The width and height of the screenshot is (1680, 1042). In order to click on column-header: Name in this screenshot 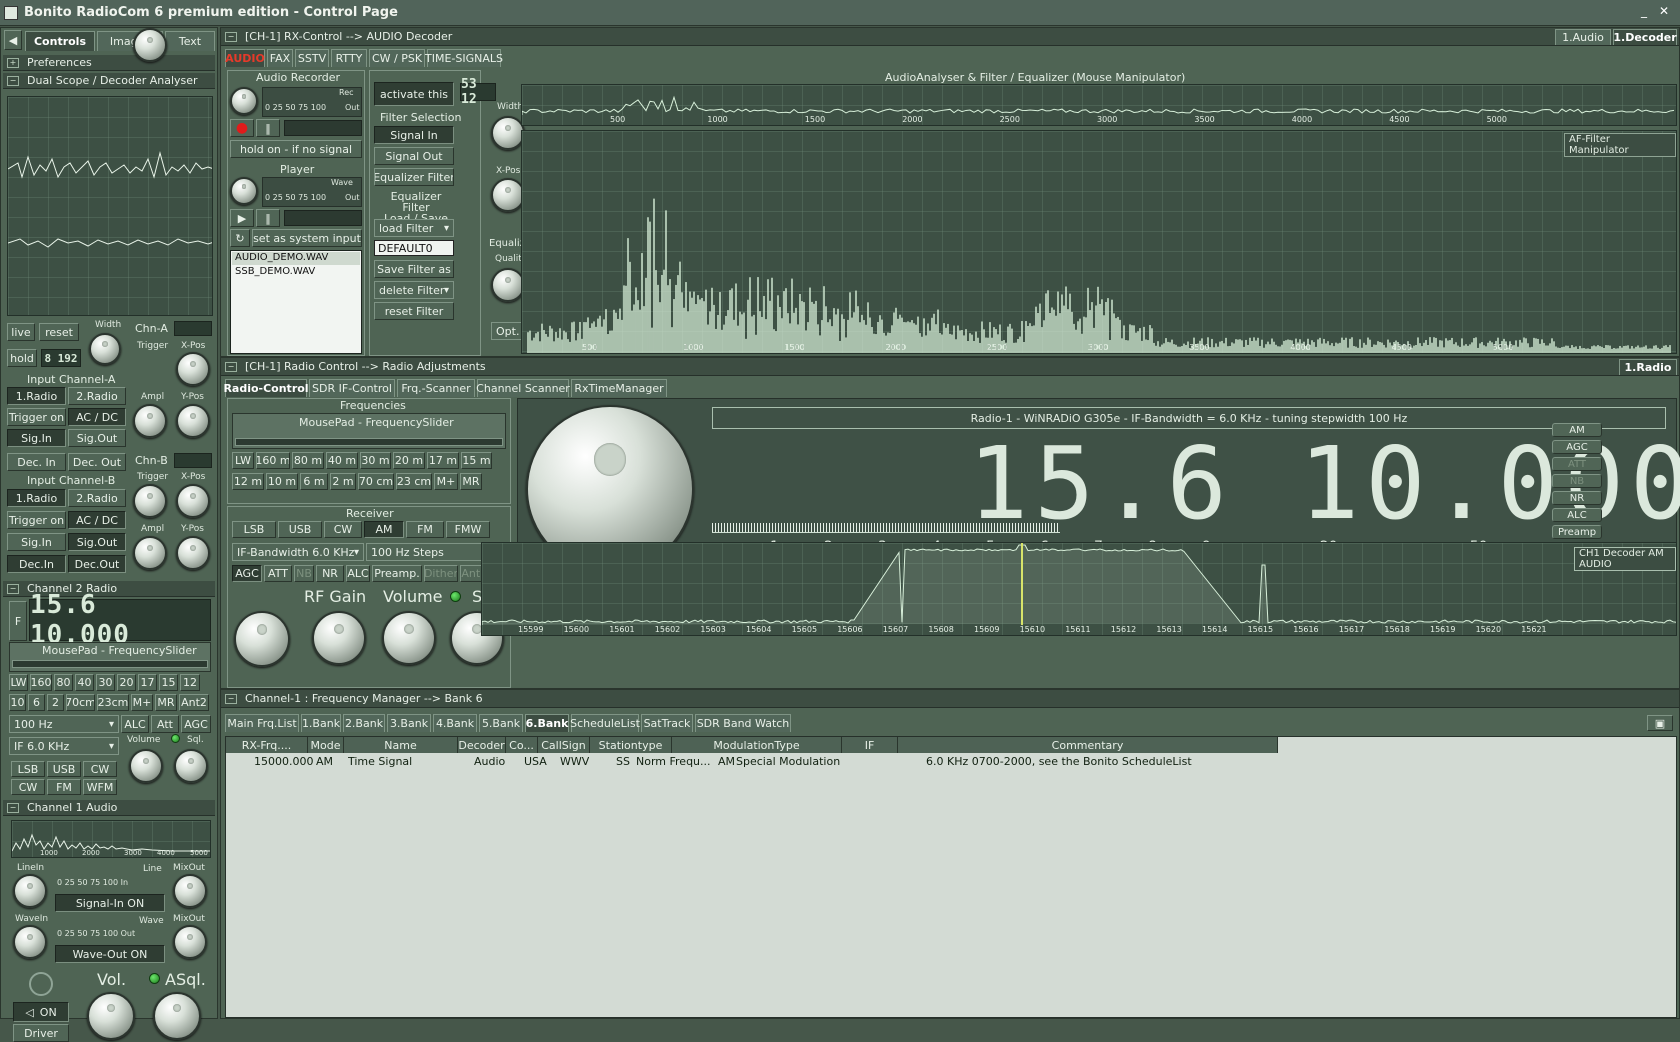, I will do `click(401, 745)`.